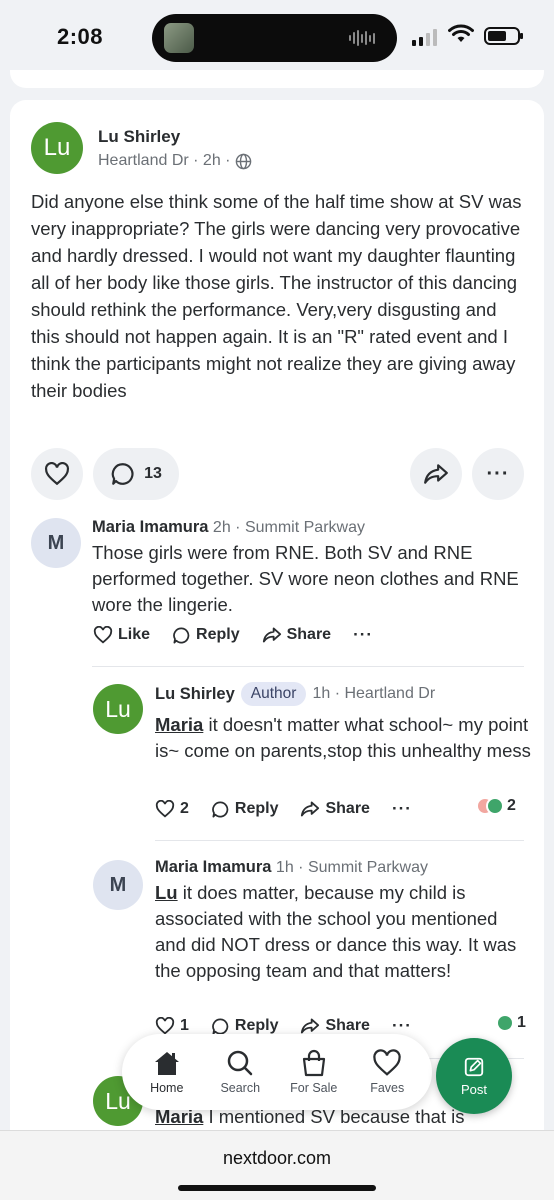  I want to click on mention-link: Lu, so click(166, 892).